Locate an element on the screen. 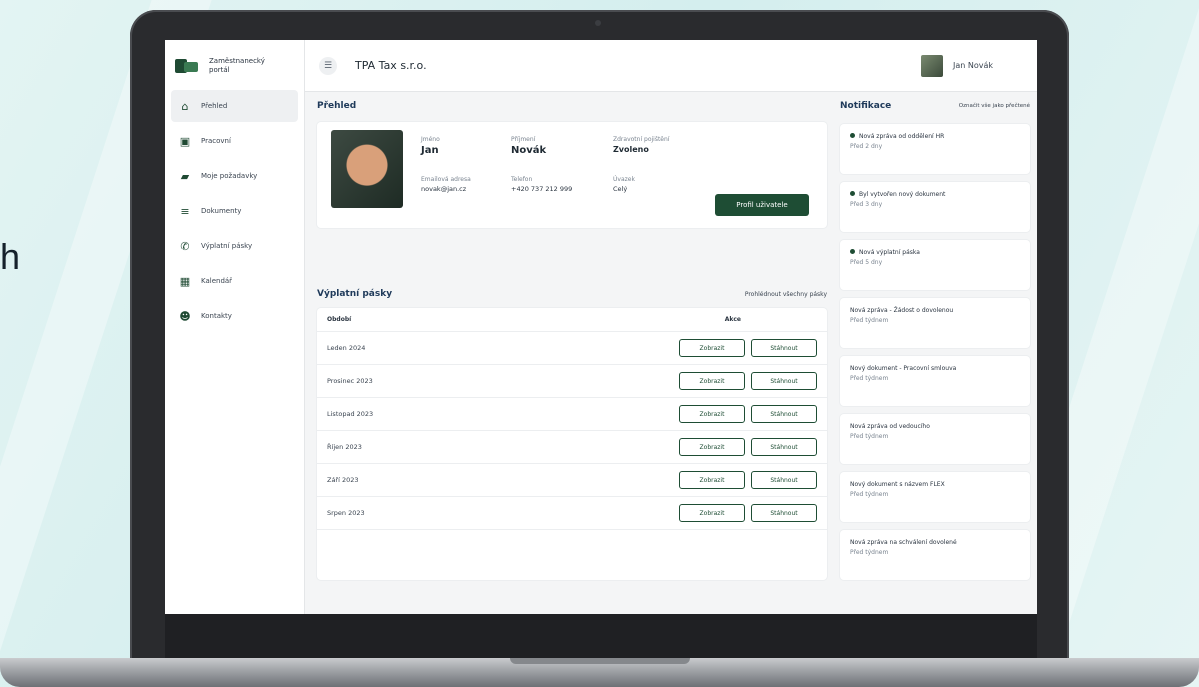 The height and width of the screenshot is (687, 1199). notification-text: Nová zpráva od oddělení HR is located at coordinates (902, 136).